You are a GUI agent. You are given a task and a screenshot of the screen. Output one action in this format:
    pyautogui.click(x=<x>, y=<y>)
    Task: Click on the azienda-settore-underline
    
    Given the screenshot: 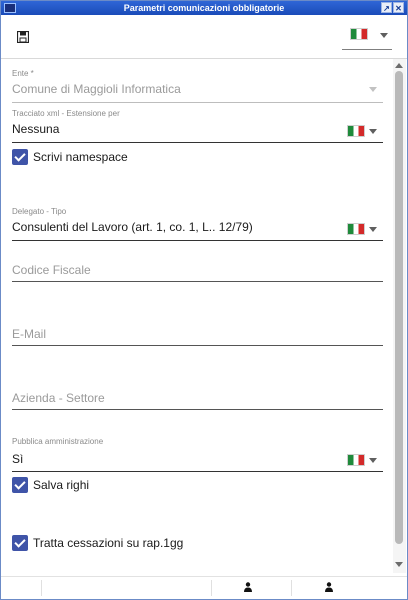 What is the action you would take?
    pyautogui.click(x=197, y=409)
    